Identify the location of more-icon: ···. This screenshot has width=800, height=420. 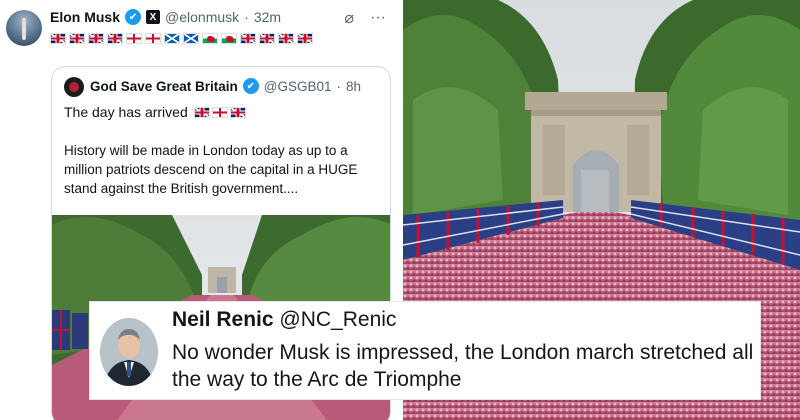
(378, 18).